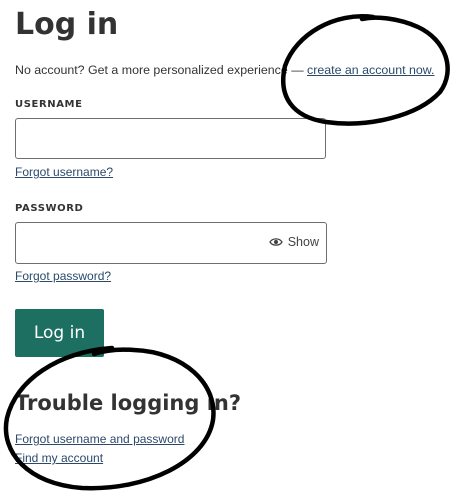 The image size is (451, 491). Describe the element at coordinates (59, 333) in the screenshot. I see `login-button: Log in` at that location.